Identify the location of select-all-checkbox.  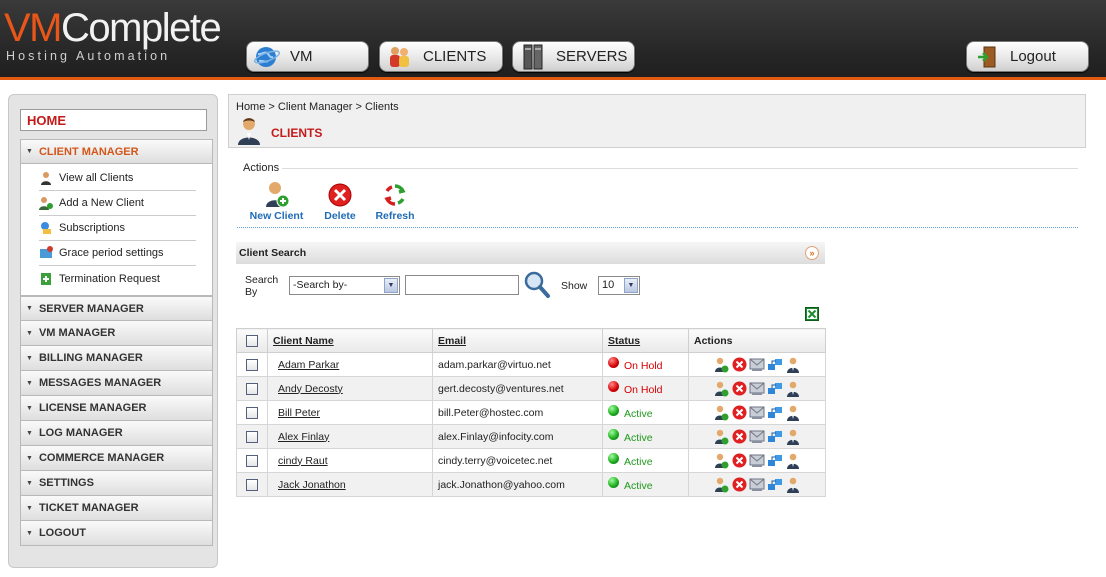
(252, 340).